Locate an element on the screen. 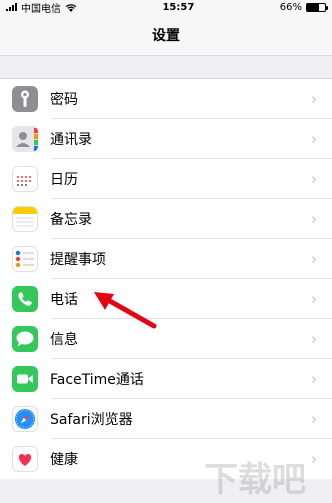 The width and height of the screenshot is (332, 503). contacts-icon is located at coordinates (25, 139).